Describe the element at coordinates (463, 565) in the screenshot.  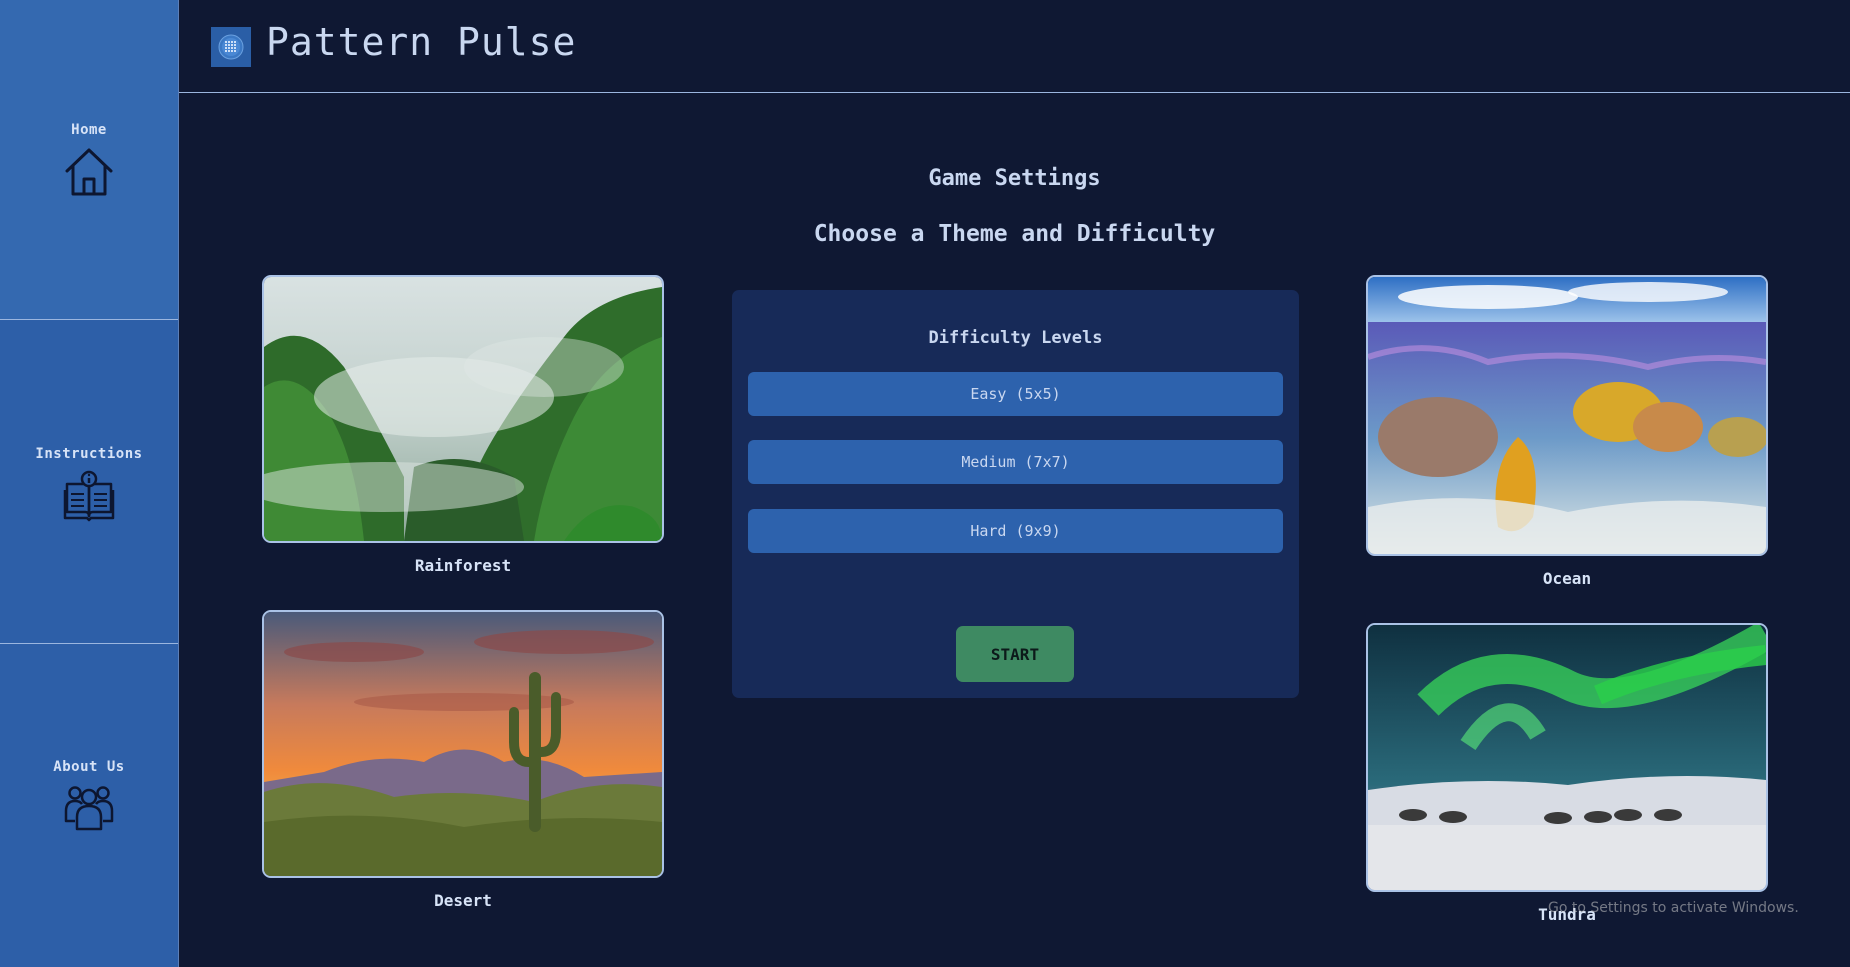
I see `theme-label: Rainforest` at that location.